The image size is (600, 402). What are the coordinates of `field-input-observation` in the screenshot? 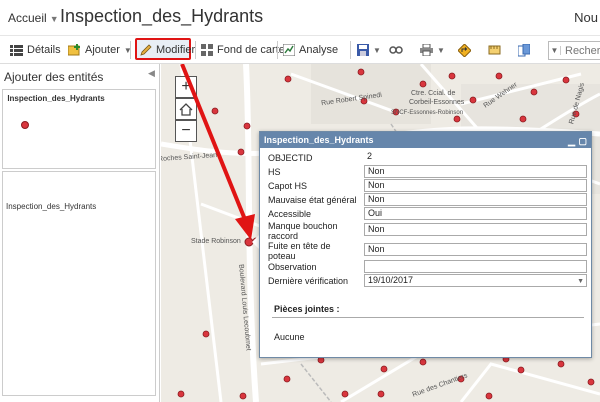 It's located at (475, 266).